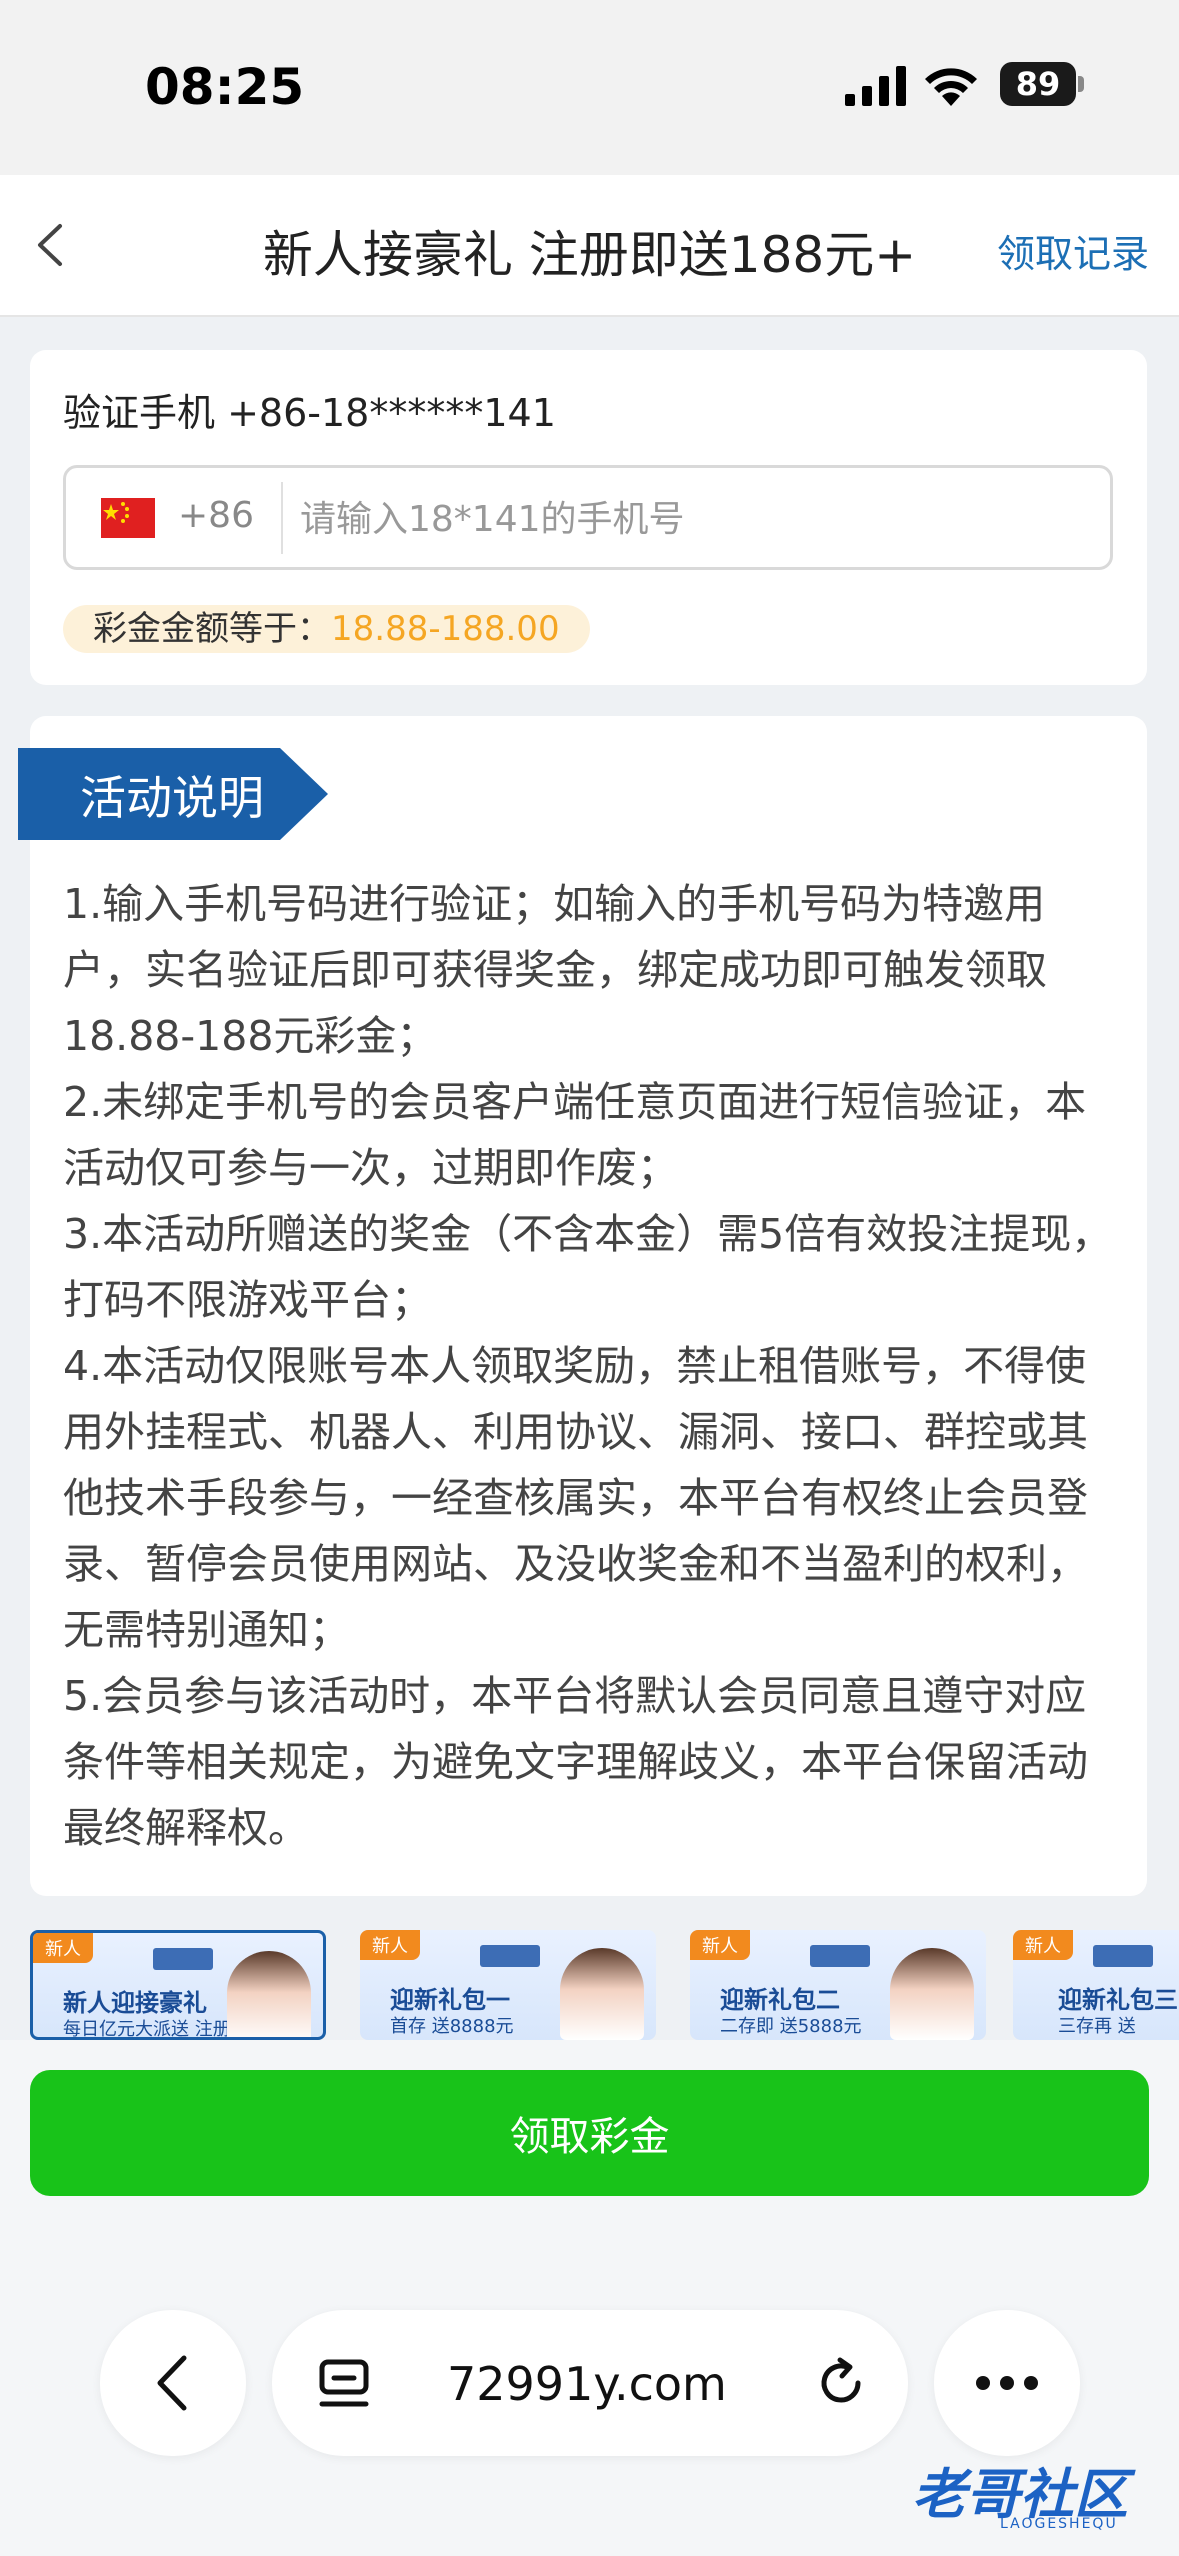 The height and width of the screenshot is (2556, 1179). I want to click on claim-bonus-button: 领取彩金, so click(589, 2133).